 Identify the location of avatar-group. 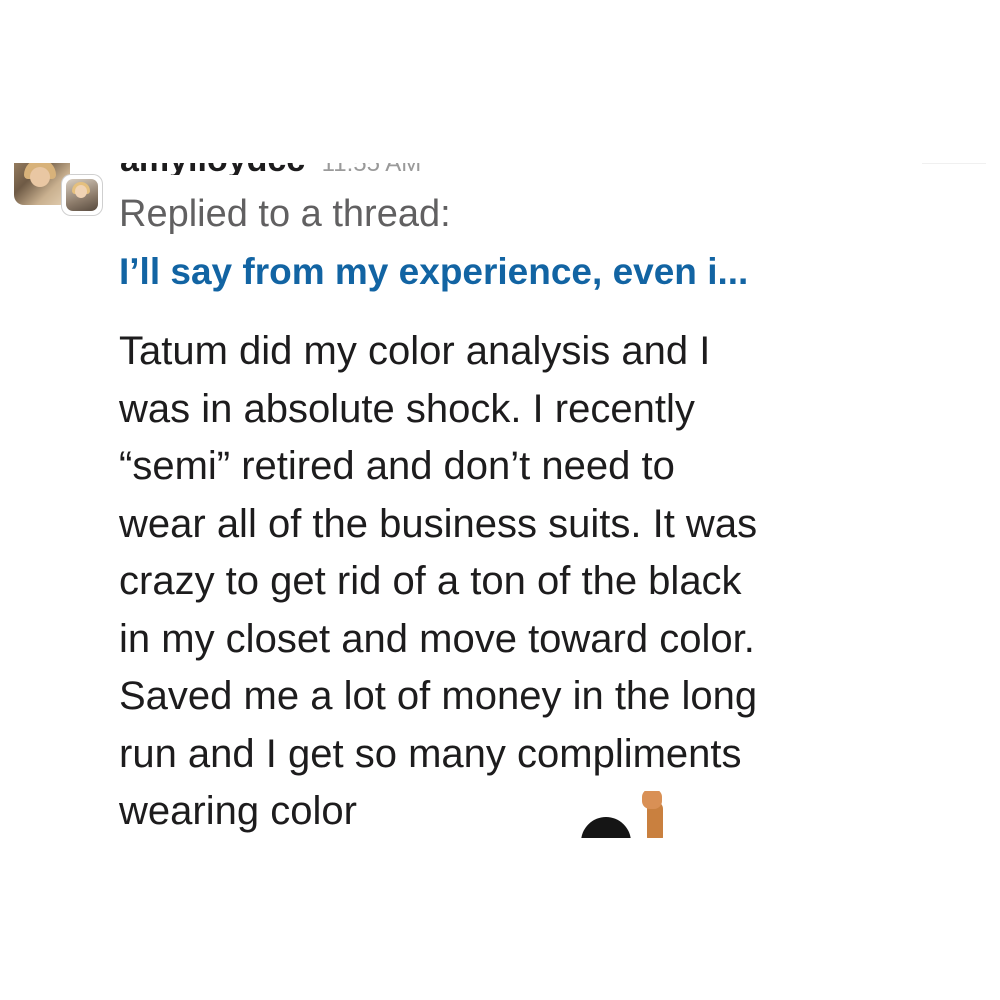
(59, 193).